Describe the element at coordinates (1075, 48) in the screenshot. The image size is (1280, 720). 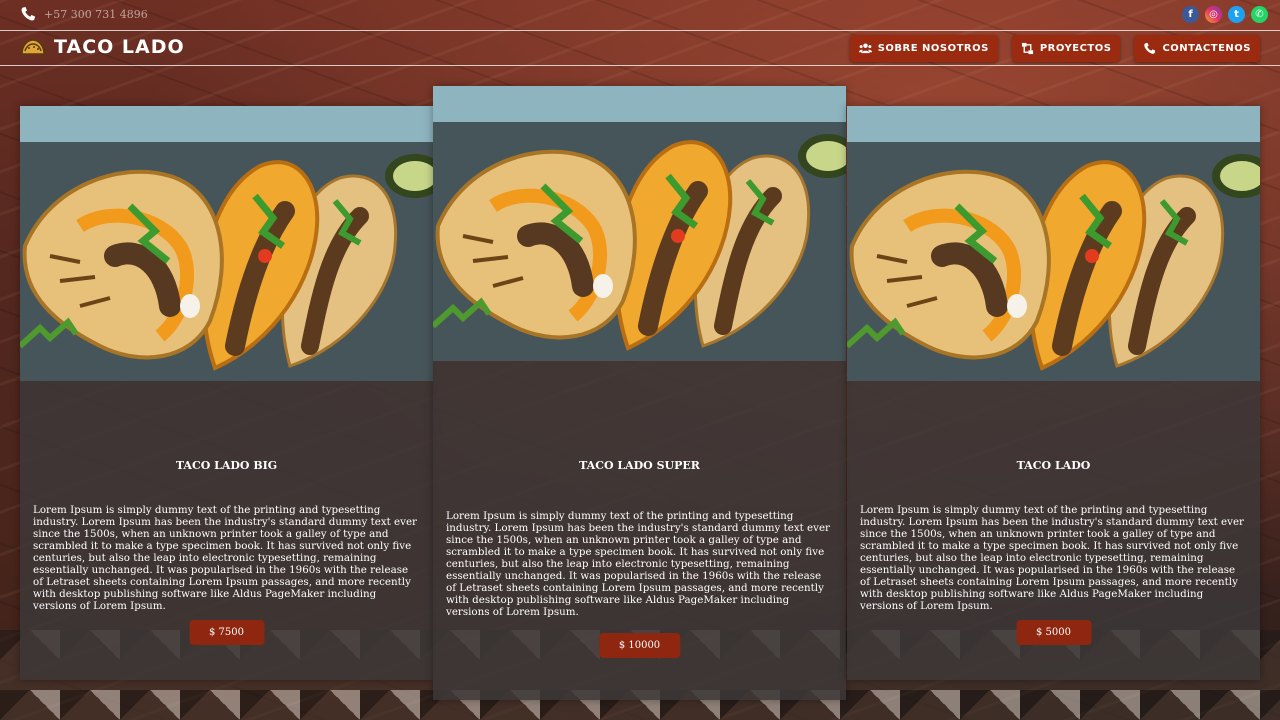
I see `nav-proyectos-label: PROYECTOS` at that location.